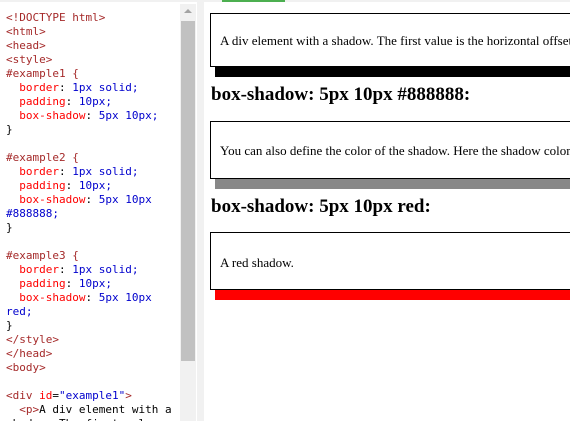  I want to click on code-token: </head>, so click(29, 353).